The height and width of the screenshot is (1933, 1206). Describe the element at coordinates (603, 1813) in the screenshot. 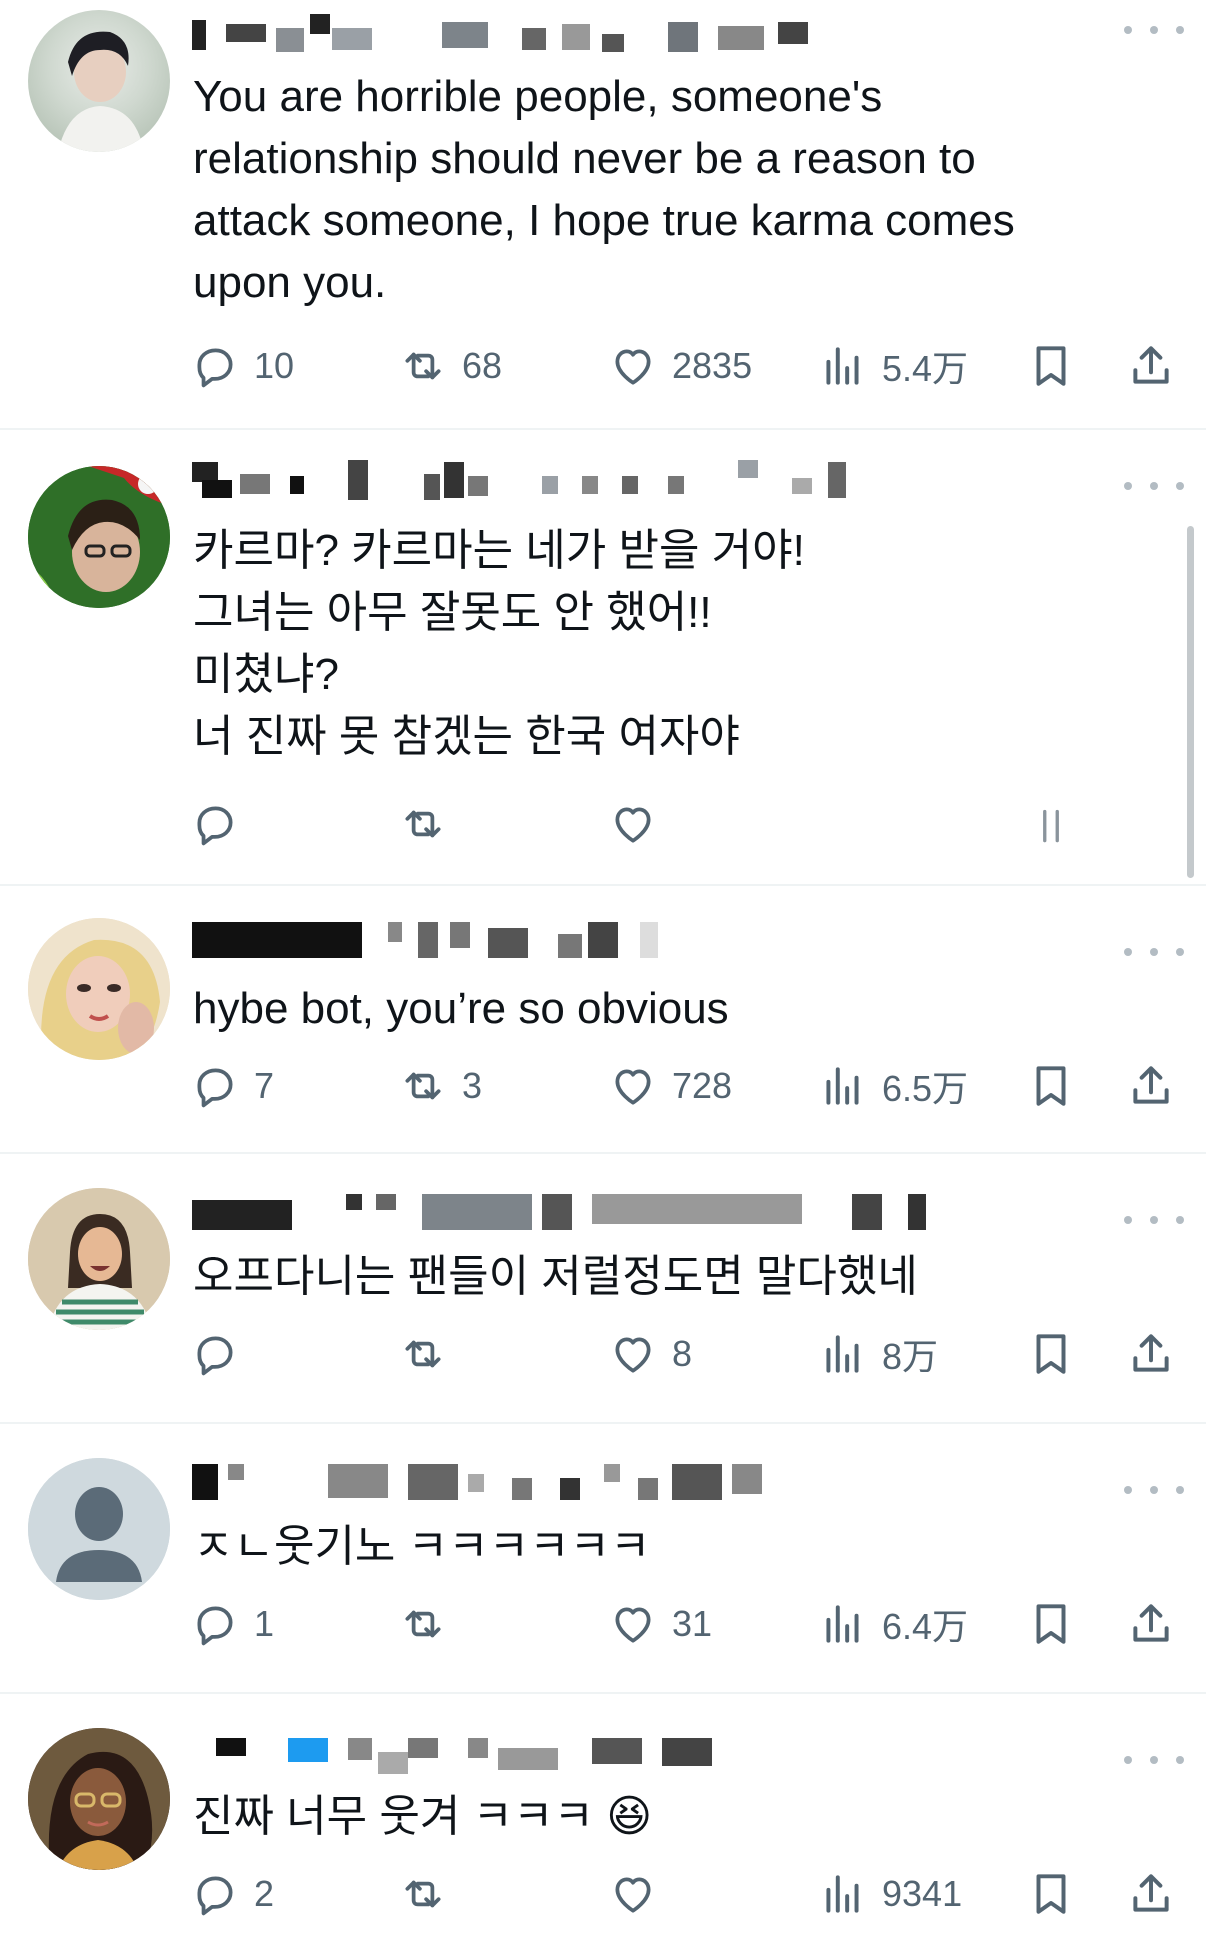

I see `post: 진짜 너무 웃겨 ㅋㅋㅋ 😆 2 9341` at that location.